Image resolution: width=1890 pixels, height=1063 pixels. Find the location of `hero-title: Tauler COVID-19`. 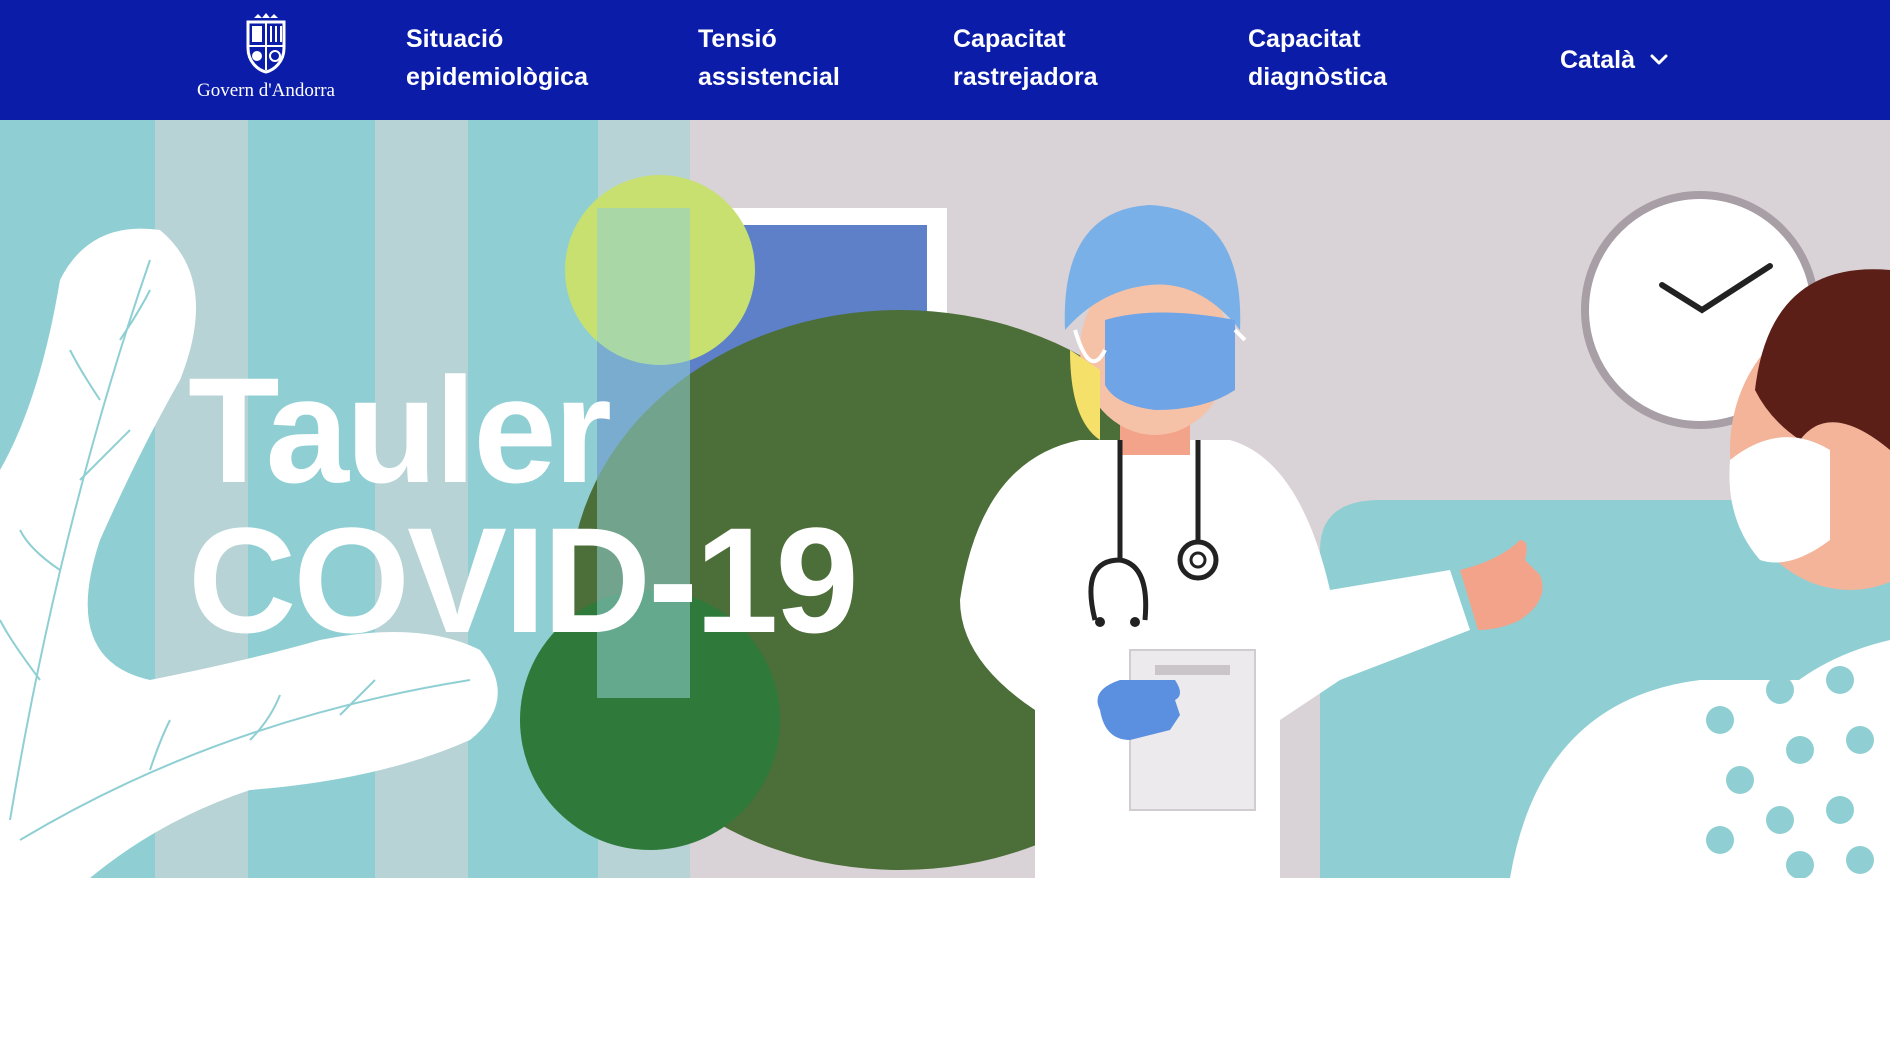

hero-title: Tauler COVID-19 is located at coordinates (523, 505).